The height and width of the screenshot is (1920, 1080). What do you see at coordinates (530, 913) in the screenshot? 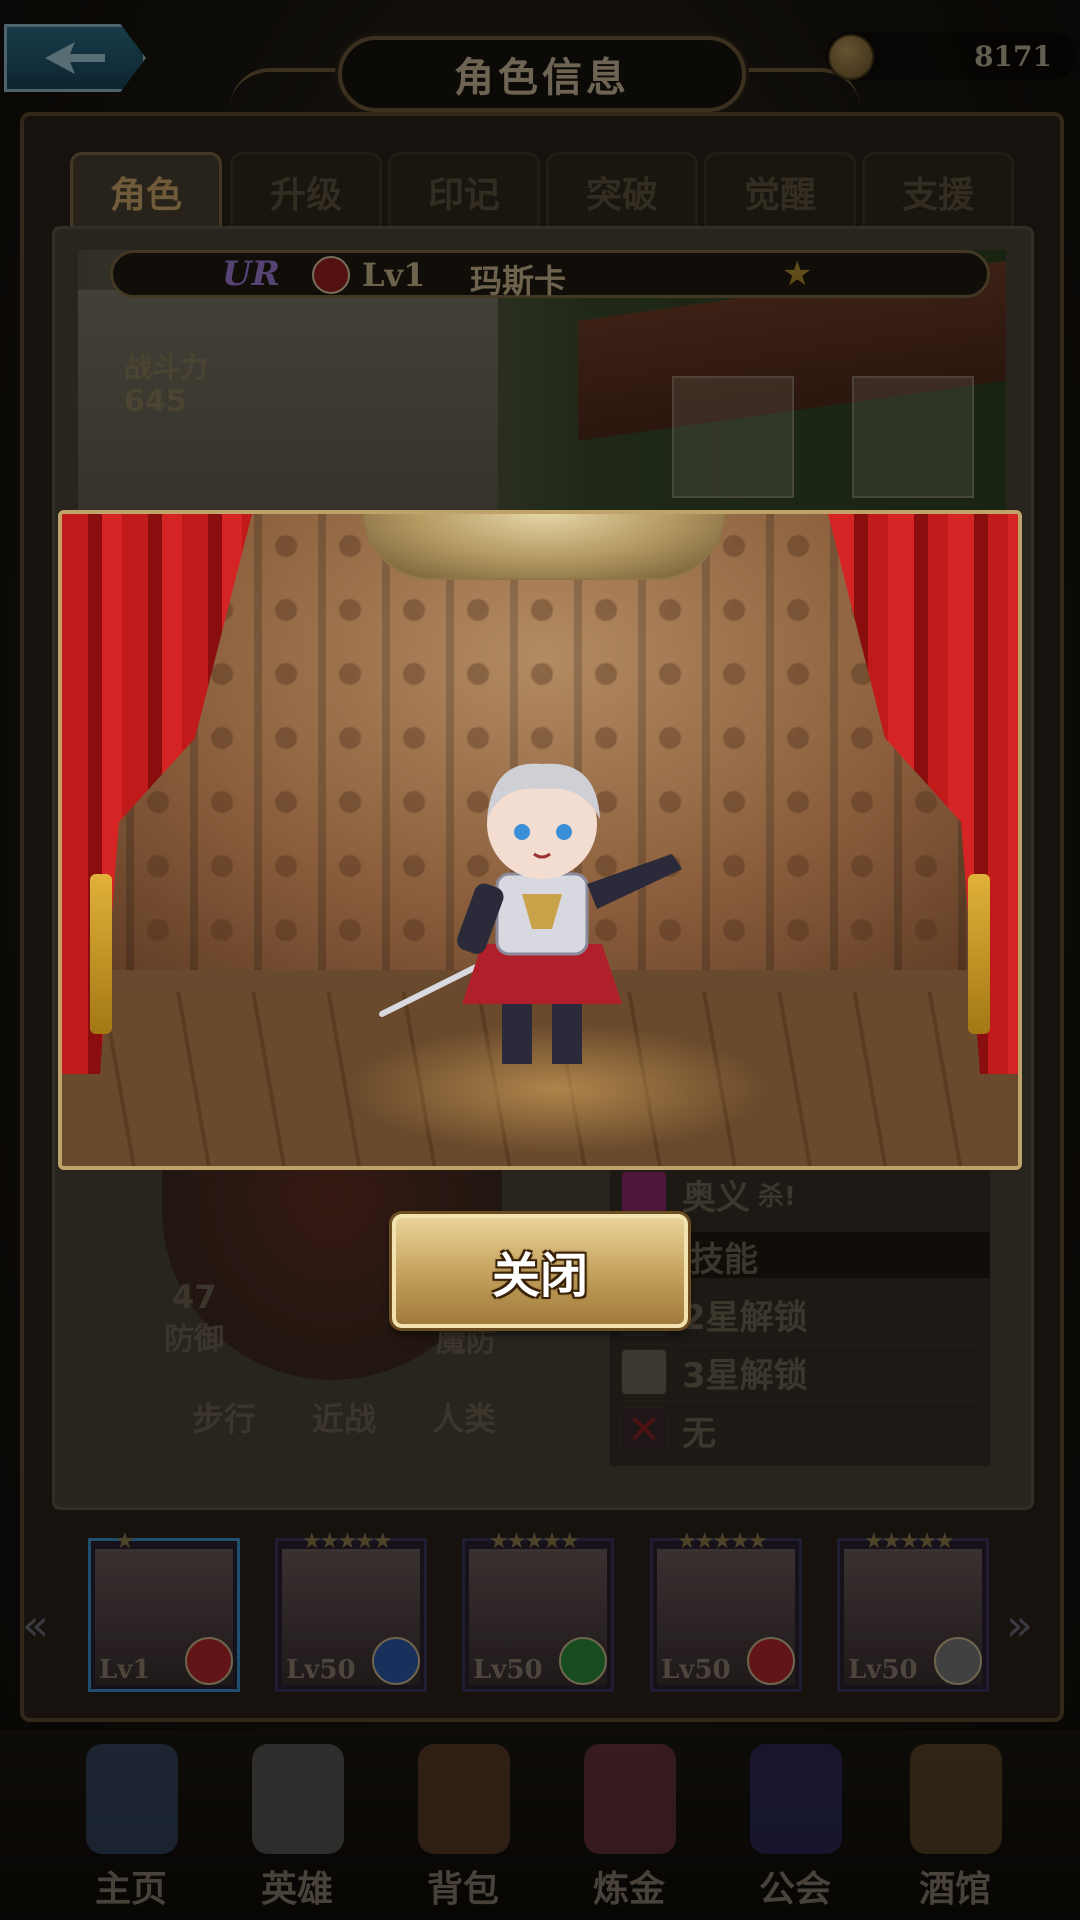
I see `hero-sprite` at bounding box center [530, 913].